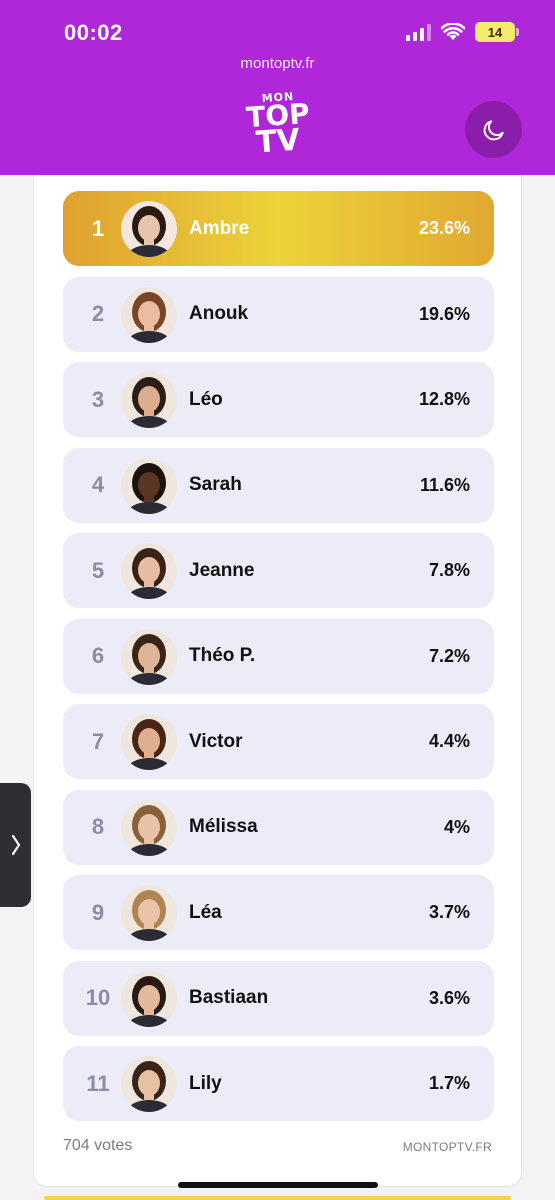 The image size is (555, 1200). What do you see at coordinates (98, 484) in the screenshot?
I see `rank-number: 4` at bounding box center [98, 484].